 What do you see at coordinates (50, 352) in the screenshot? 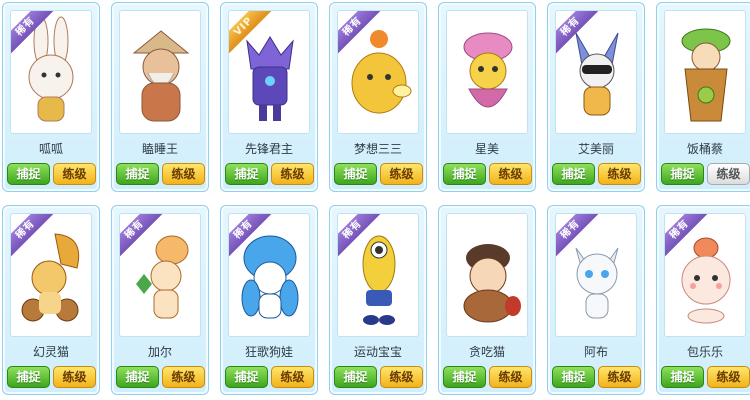
I see `pet-name: 幻灵猫` at bounding box center [50, 352].